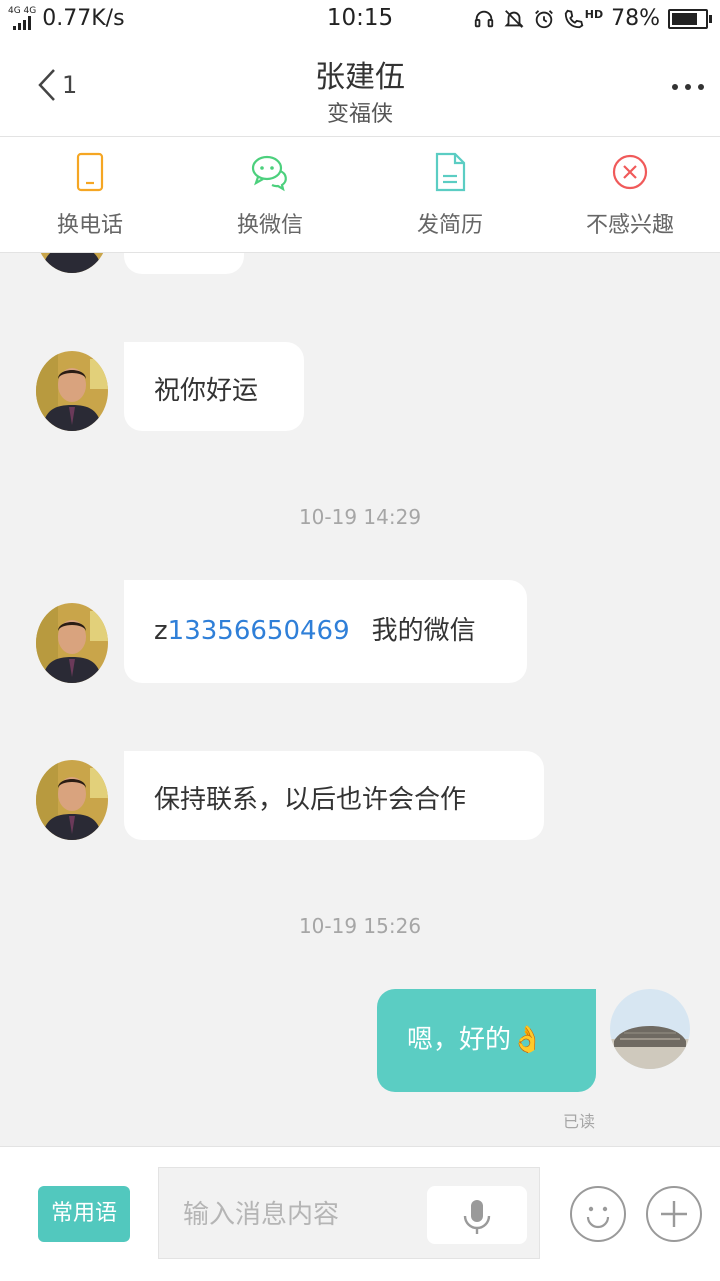  Describe the element at coordinates (514, 18) in the screenshot. I see `bell-muted-icon` at that location.